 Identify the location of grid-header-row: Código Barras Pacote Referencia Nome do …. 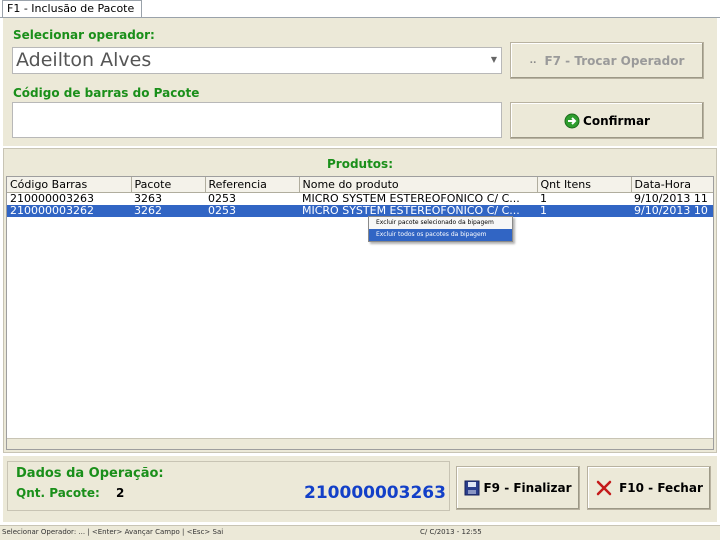
(360, 185).